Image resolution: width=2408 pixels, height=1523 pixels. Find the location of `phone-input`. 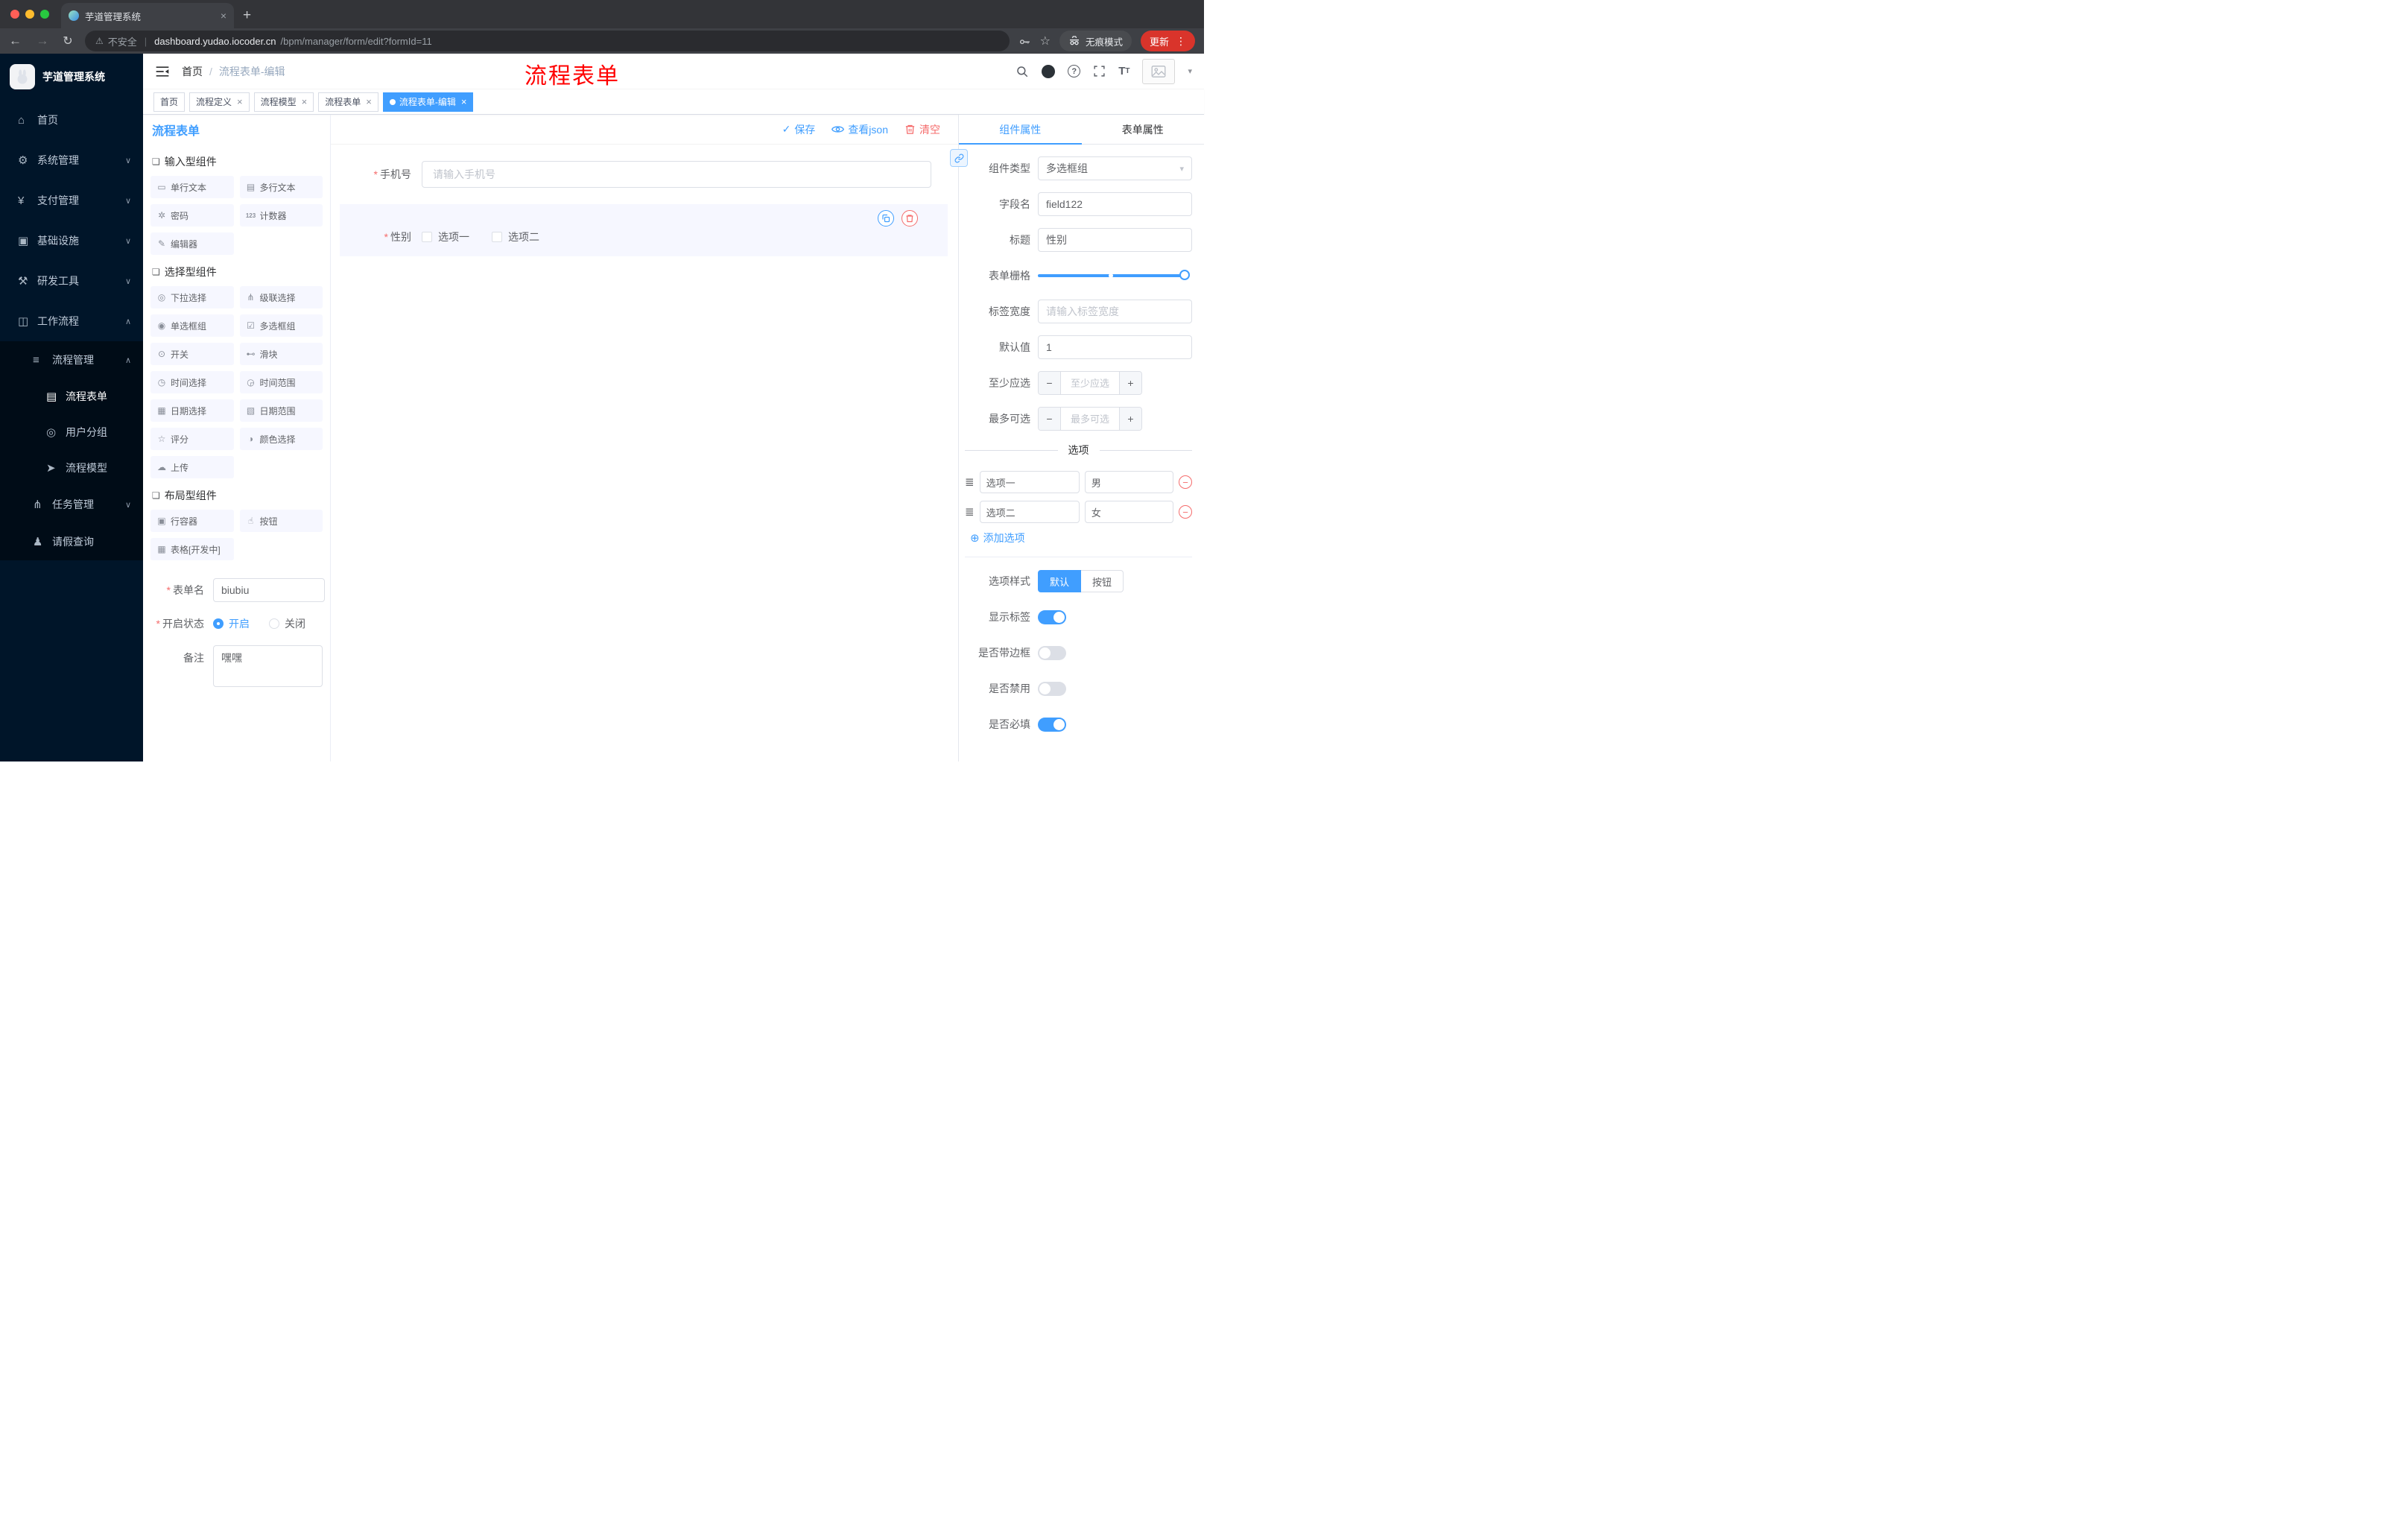

phone-input is located at coordinates (676, 175).